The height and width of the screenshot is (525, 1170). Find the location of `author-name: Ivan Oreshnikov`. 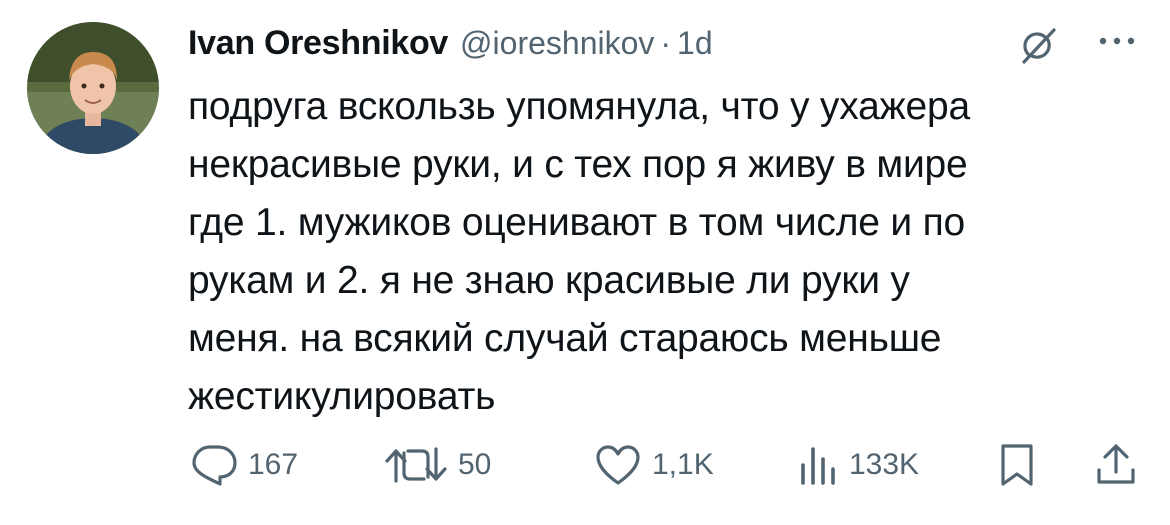

author-name: Ivan Oreshnikov is located at coordinates (318, 43).